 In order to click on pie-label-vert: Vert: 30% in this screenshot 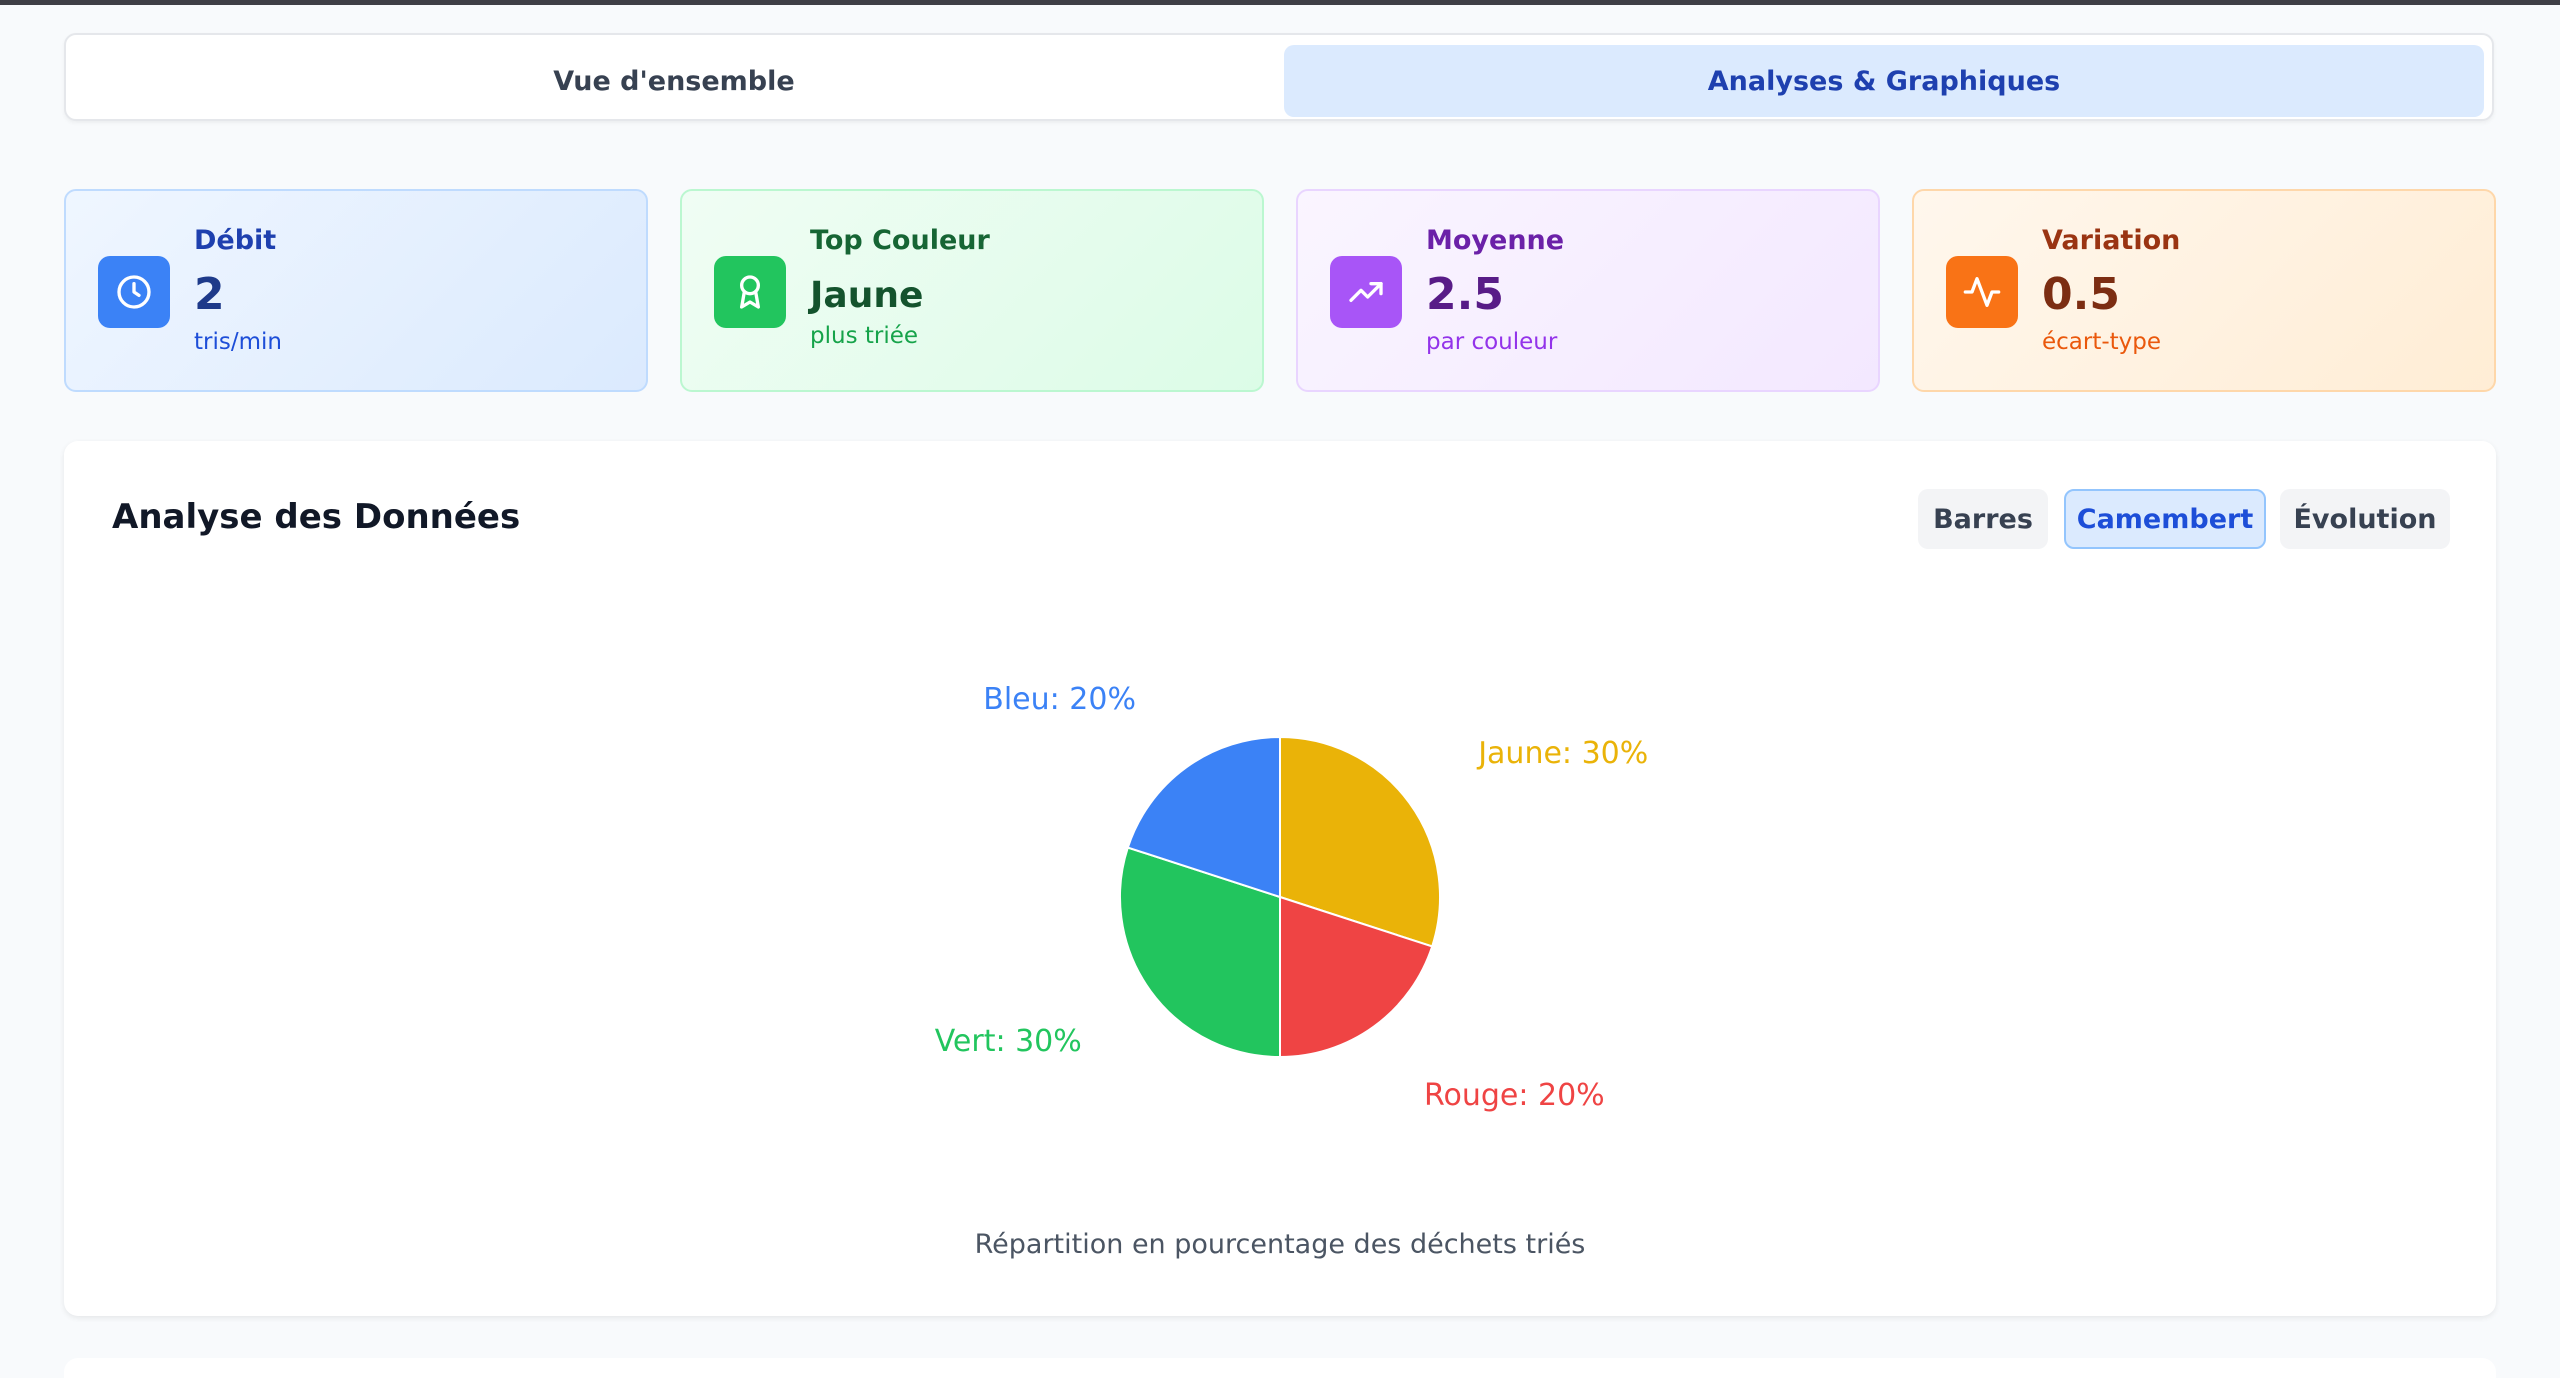, I will do `click(1008, 1041)`.